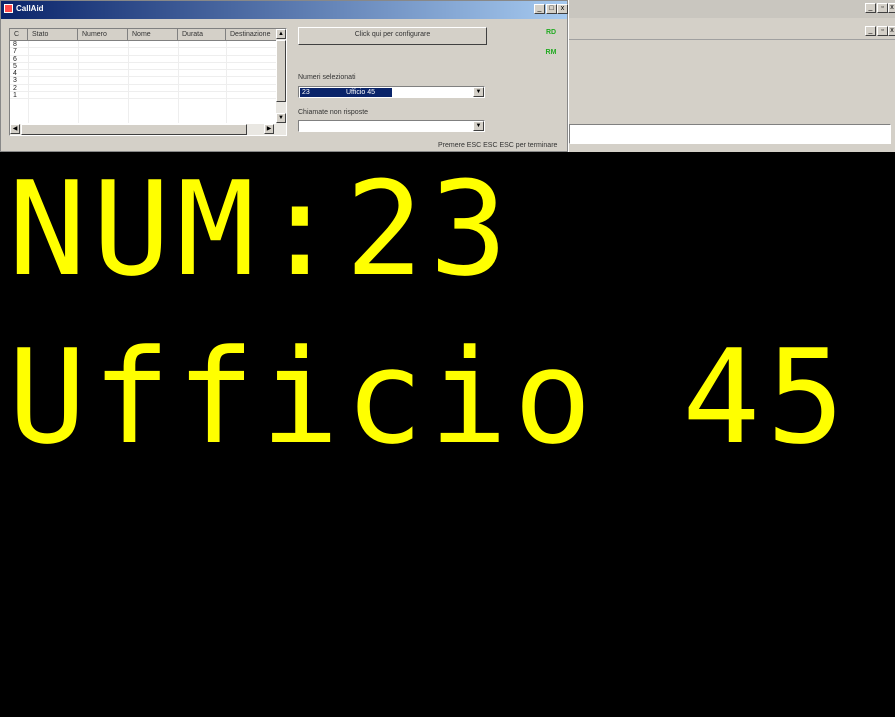  What do you see at coordinates (281, 71) in the screenshot?
I see `vertical-scroll-thumb` at bounding box center [281, 71].